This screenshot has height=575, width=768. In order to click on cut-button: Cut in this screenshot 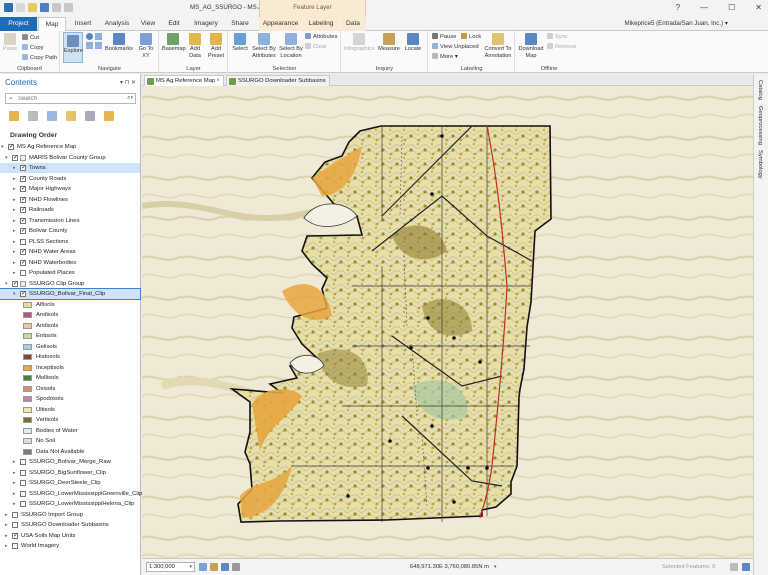, I will do `click(30, 37)`.